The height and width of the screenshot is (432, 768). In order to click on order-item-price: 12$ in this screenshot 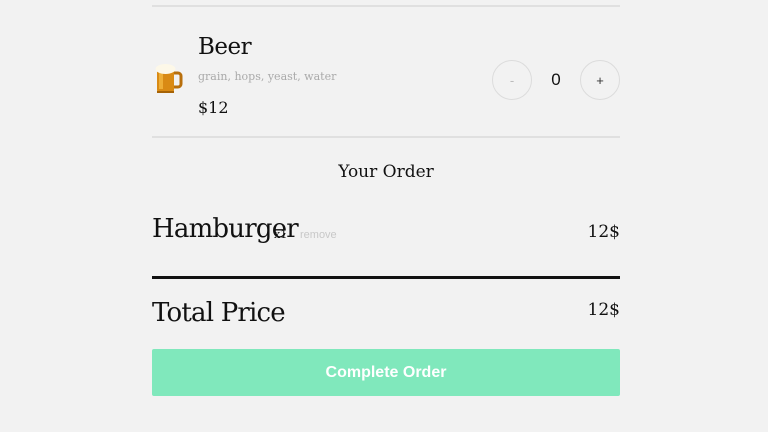, I will do `click(603, 232)`.